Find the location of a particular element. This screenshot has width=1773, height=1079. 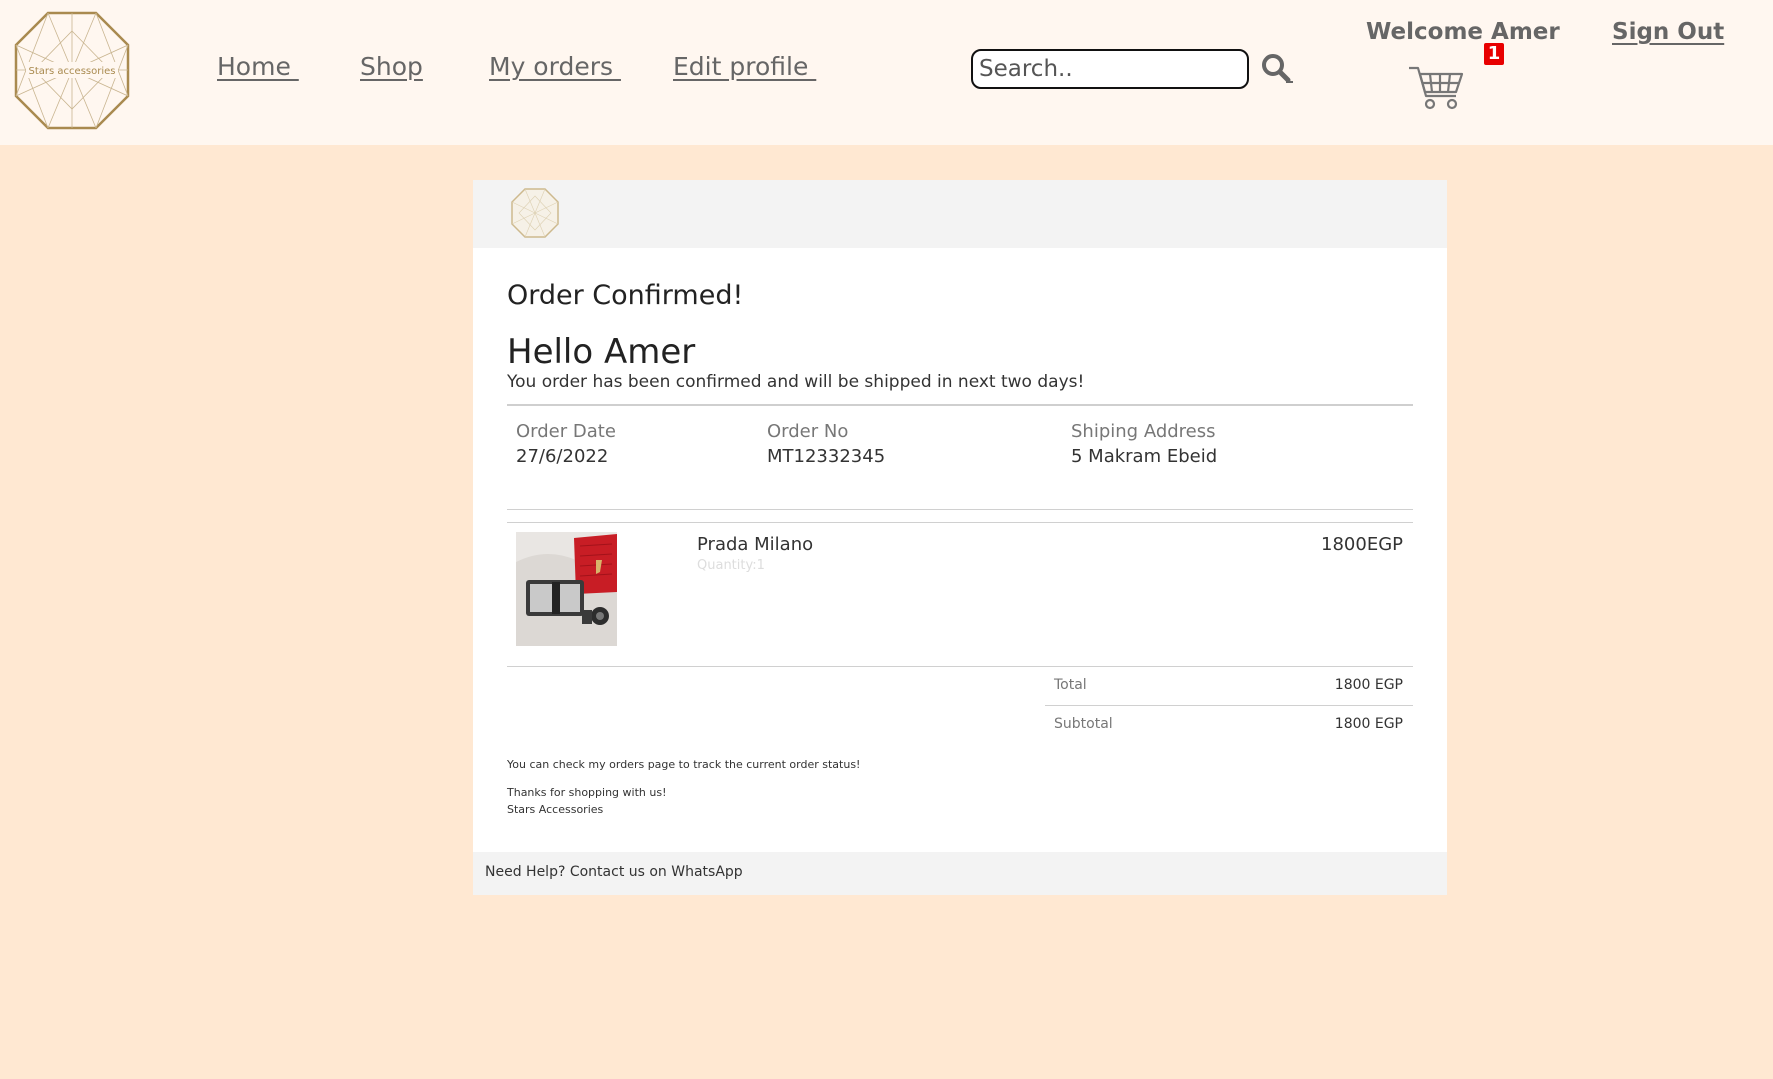

total-value: 1800 EGP is located at coordinates (1368, 685).